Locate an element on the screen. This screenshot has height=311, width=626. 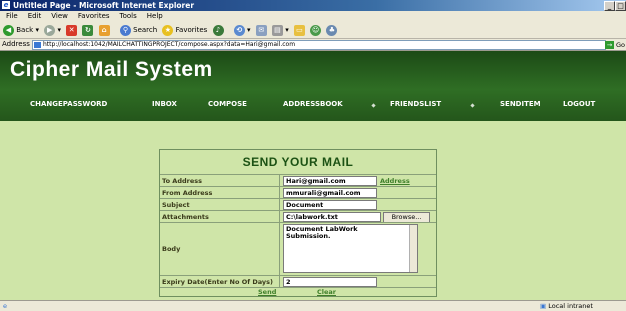
history-icon: ⟲ is located at coordinates (239, 30).